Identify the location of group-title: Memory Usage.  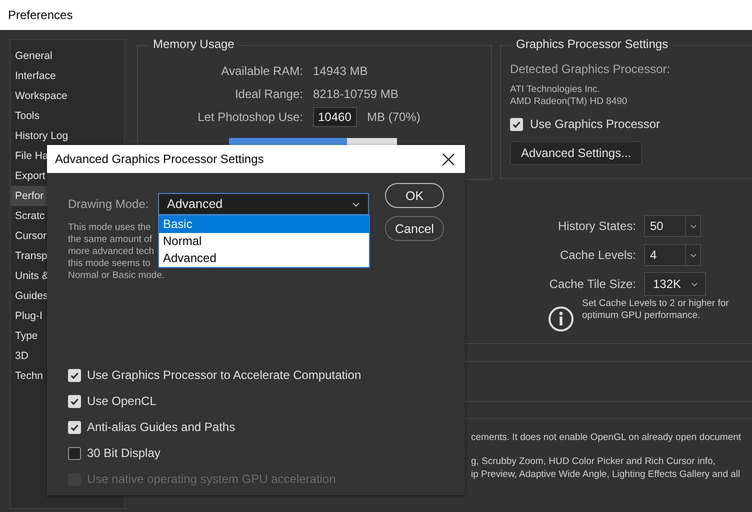
(194, 44).